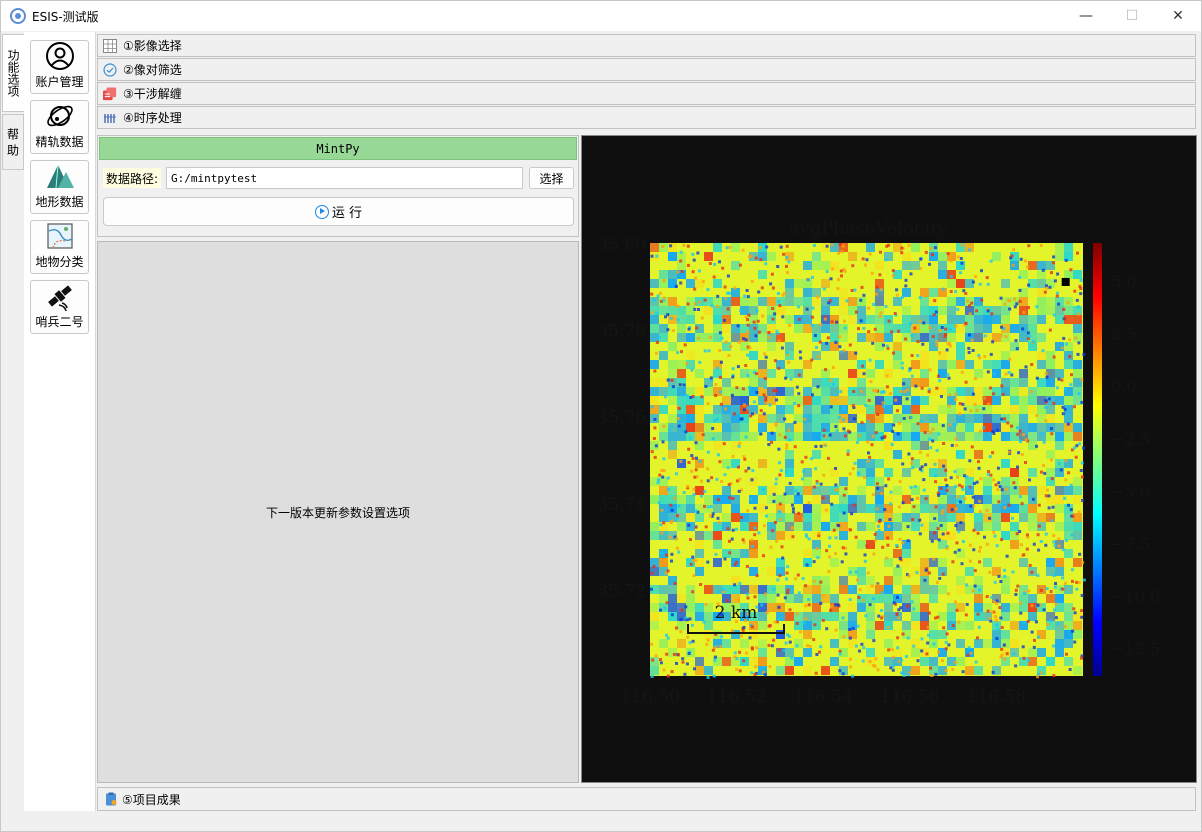 This screenshot has height=832, width=1202. Describe the element at coordinates (736, 613) in the screenshot. I see `scale-bar-label: 2 km` at that location.